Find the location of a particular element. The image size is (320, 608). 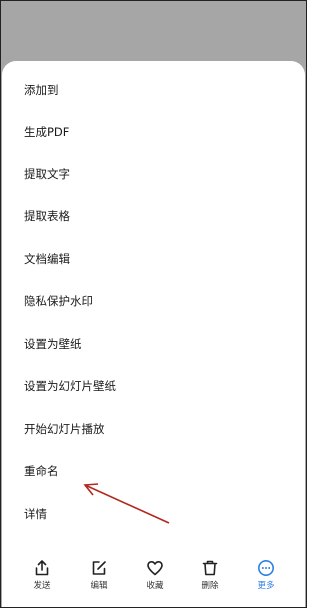

favorite-button: 收藏 is located at coordinates (155, 573).